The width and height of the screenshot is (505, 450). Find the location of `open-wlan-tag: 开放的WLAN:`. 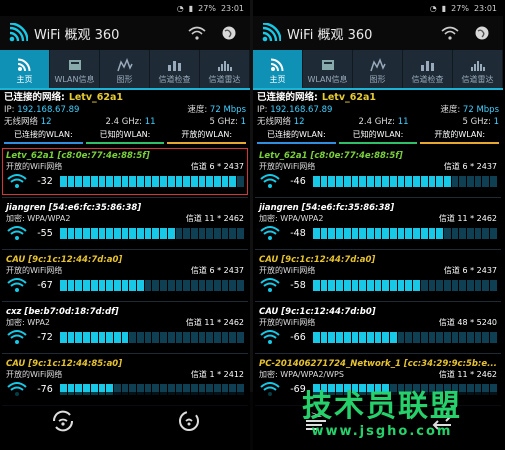

open-wlan-tag: 开放的WLAN: is located at coordinates (460, 136).